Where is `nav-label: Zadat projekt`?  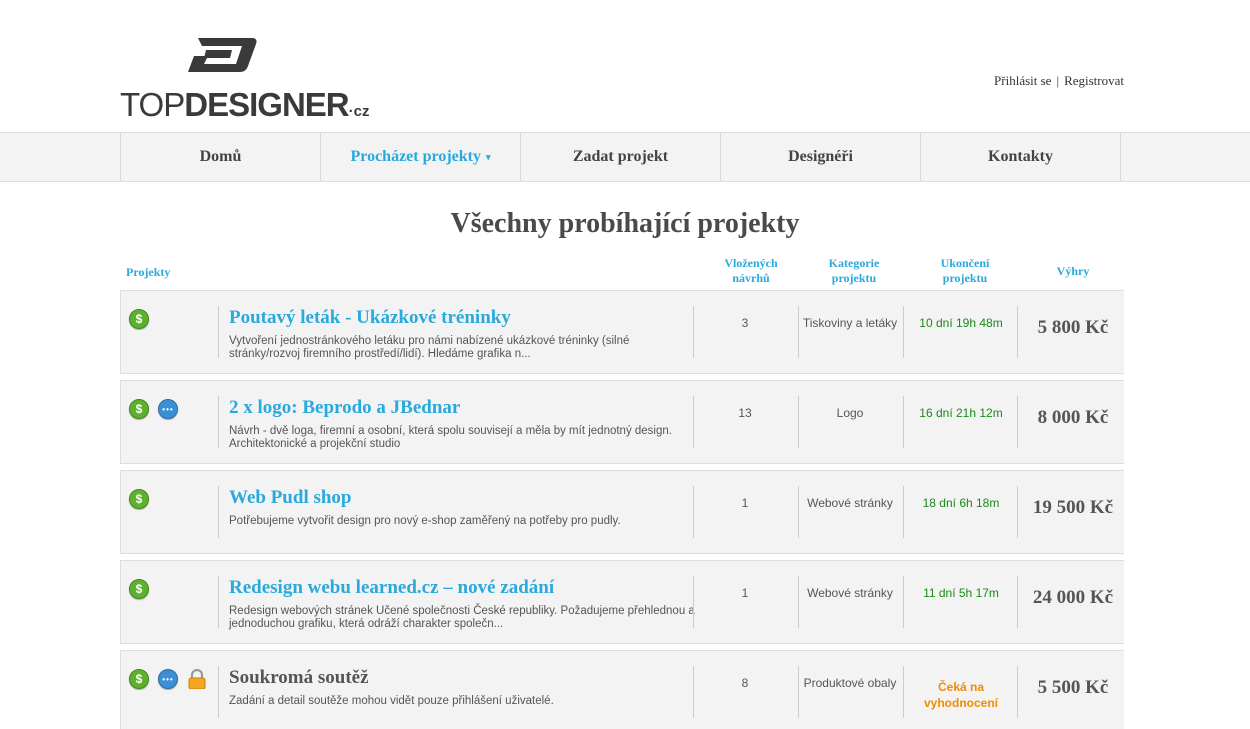
nav-label: Zadat projekt is located at coordinates (620, 156).